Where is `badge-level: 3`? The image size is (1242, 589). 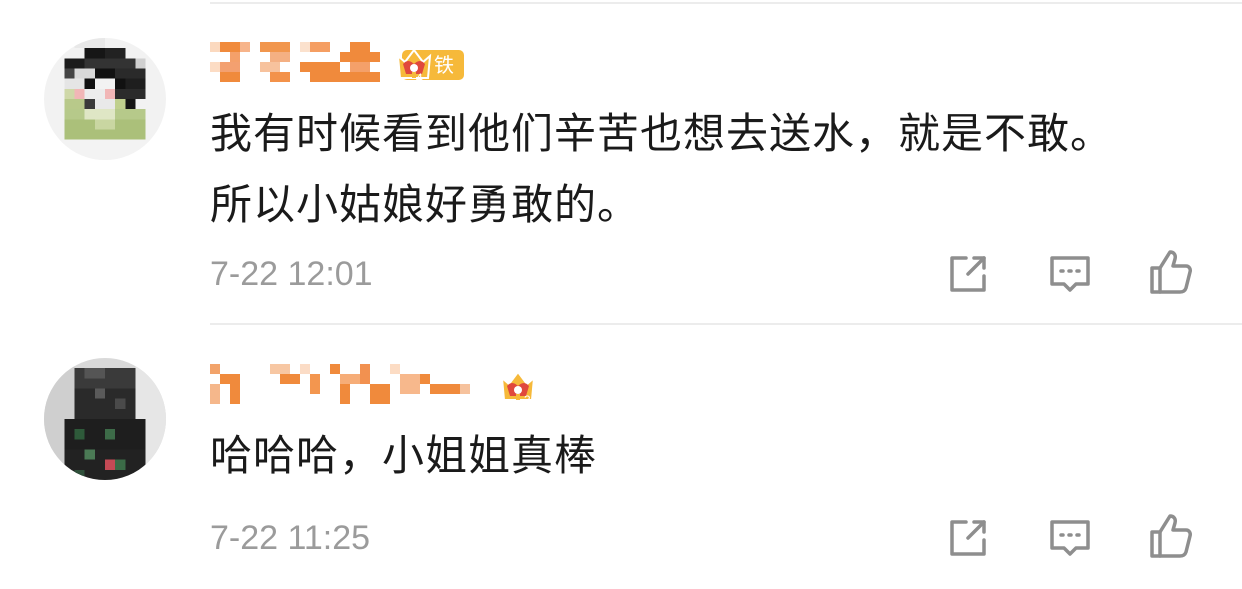 badge-level: 3 is located at coordinates (527, 400).